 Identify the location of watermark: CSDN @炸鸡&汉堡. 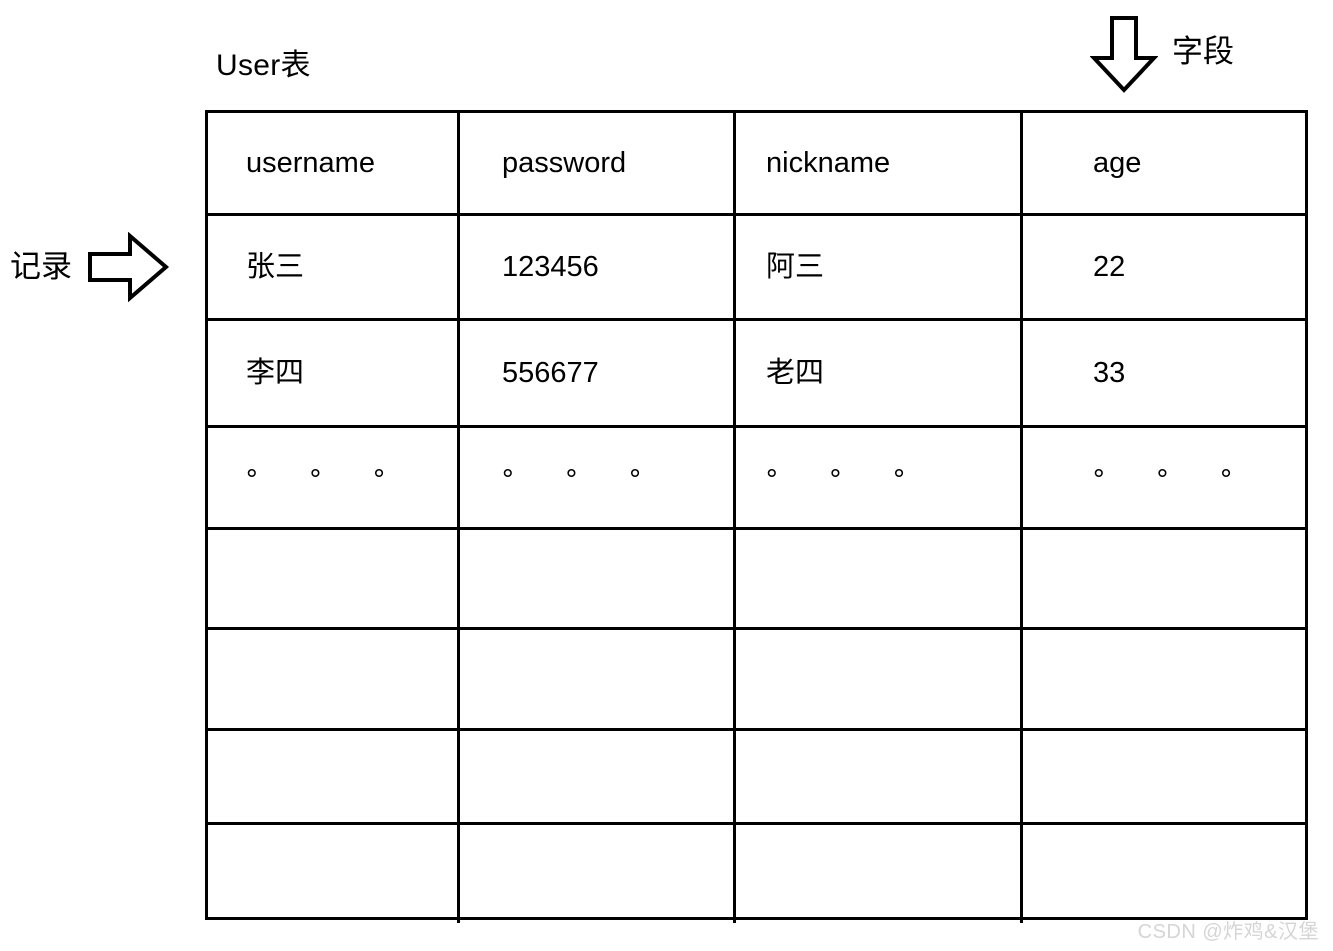
(1228, 932).